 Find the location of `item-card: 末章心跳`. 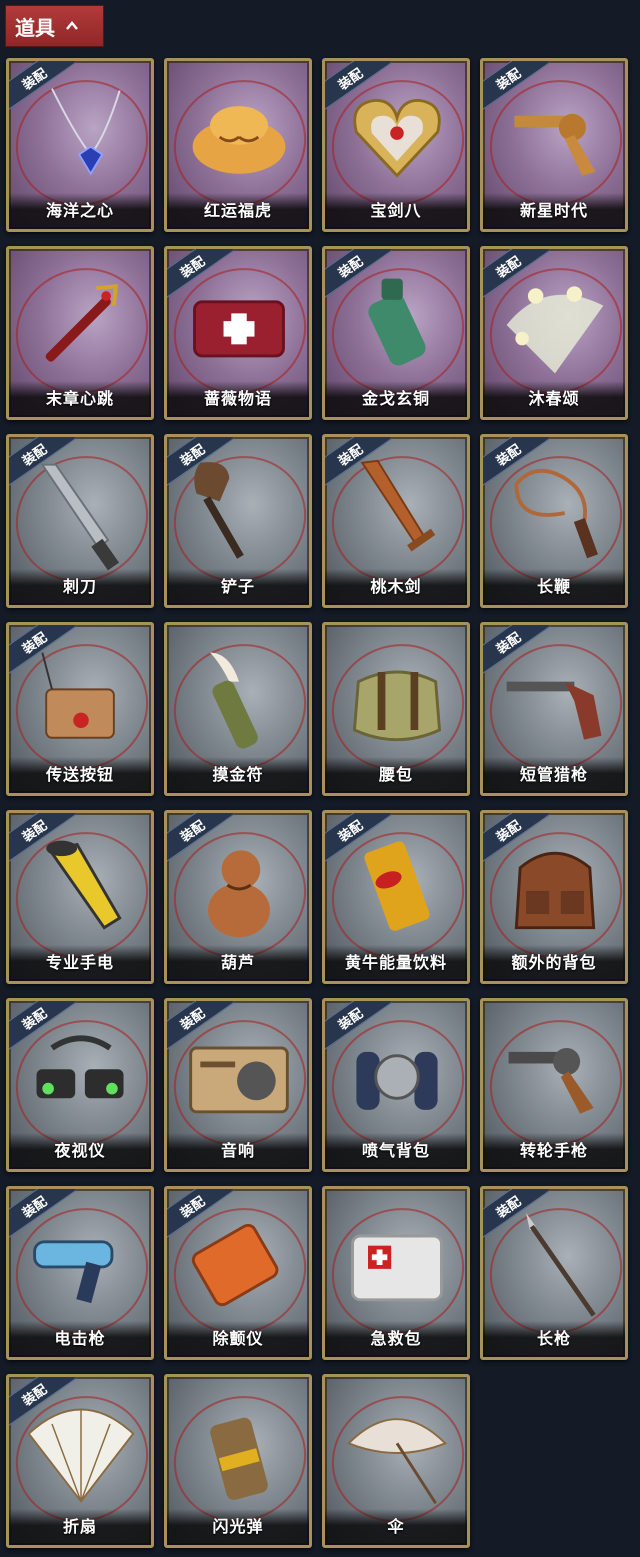

item-card: 末章心跳 is located at coordinates (80, 333).